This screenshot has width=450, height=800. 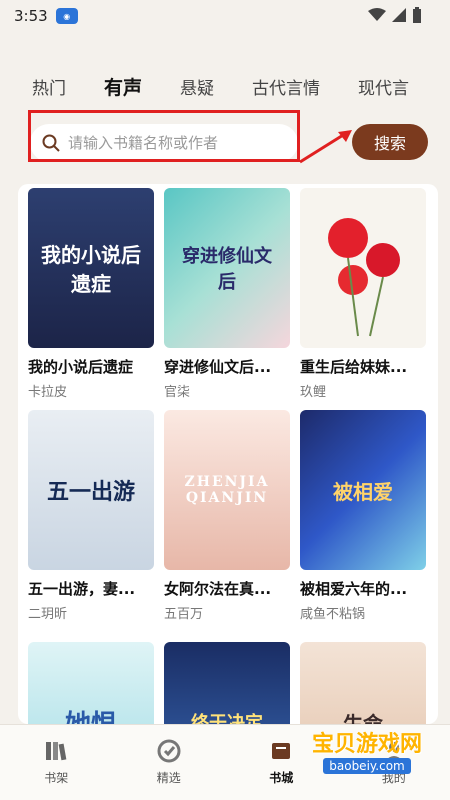 I want to click on search-icon, so click(x=51, y=143).